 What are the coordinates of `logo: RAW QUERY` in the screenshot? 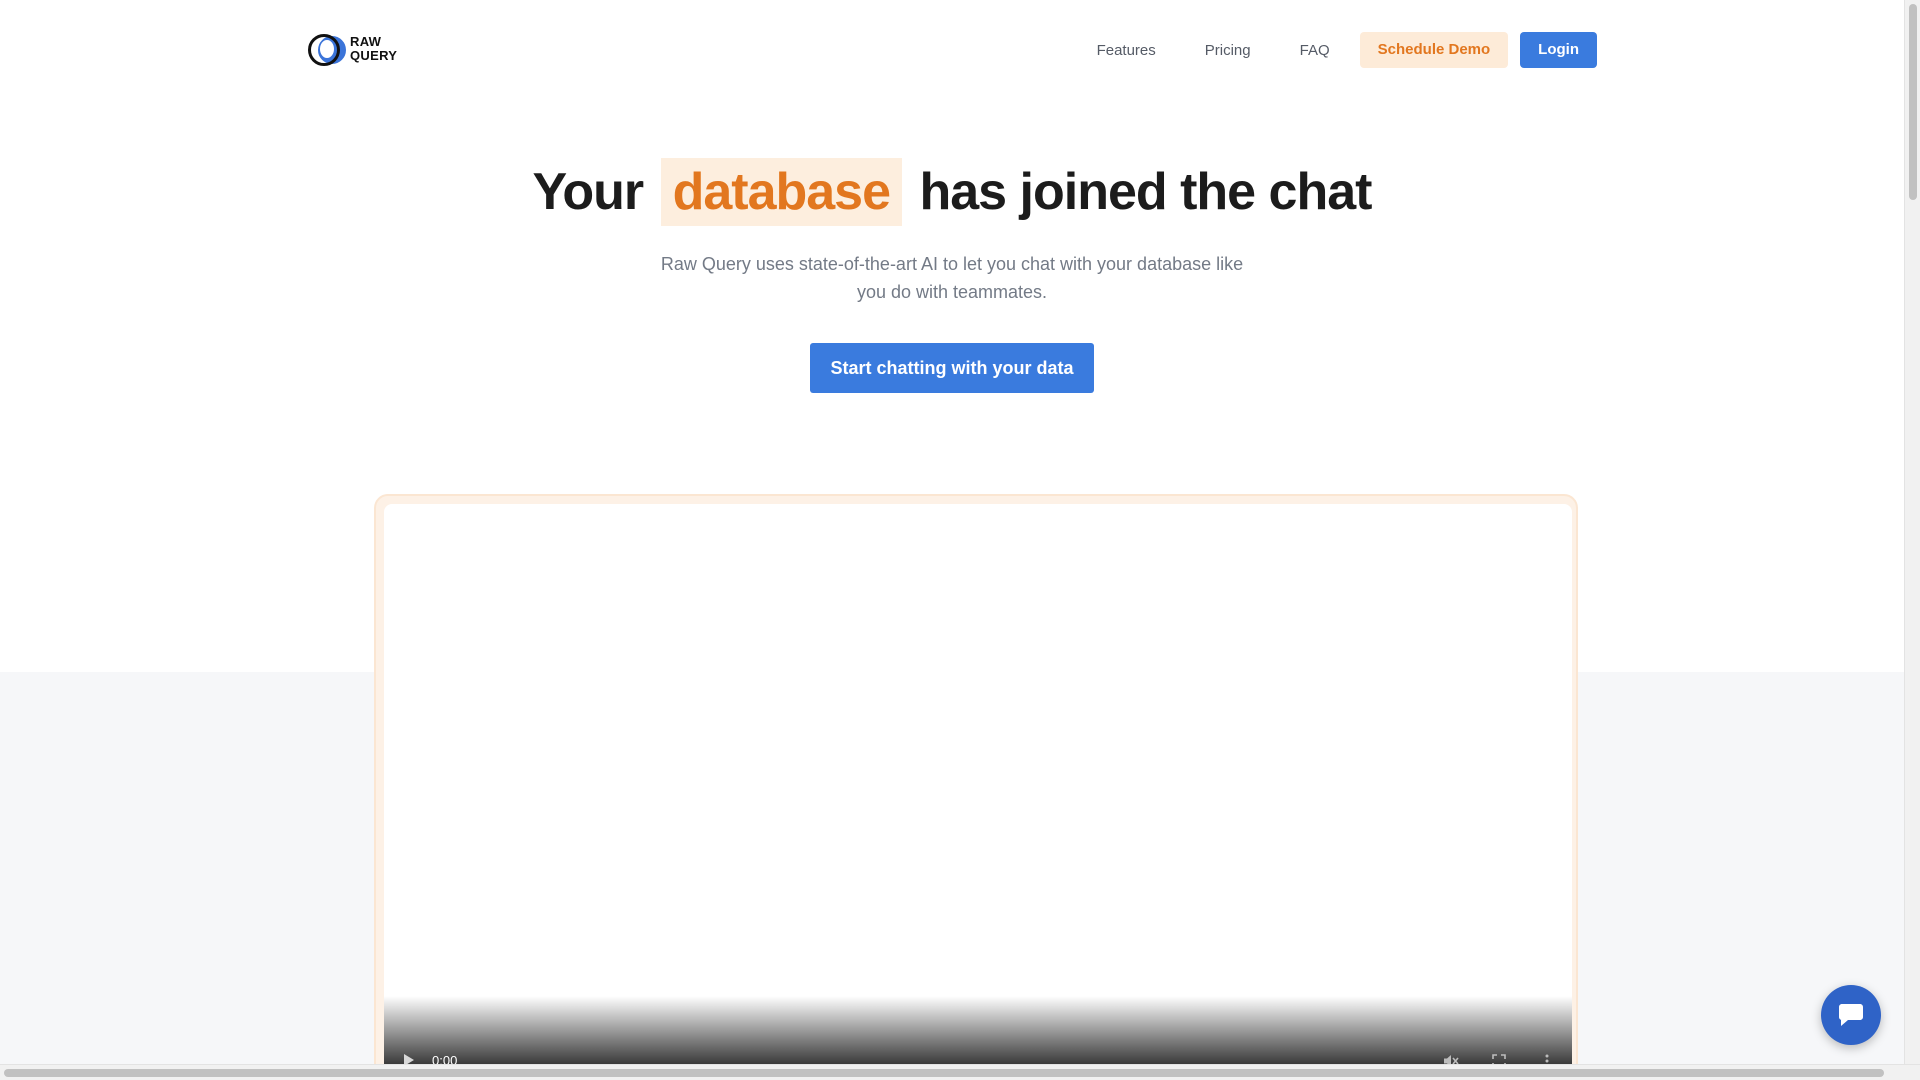 It's located at (352, 50).